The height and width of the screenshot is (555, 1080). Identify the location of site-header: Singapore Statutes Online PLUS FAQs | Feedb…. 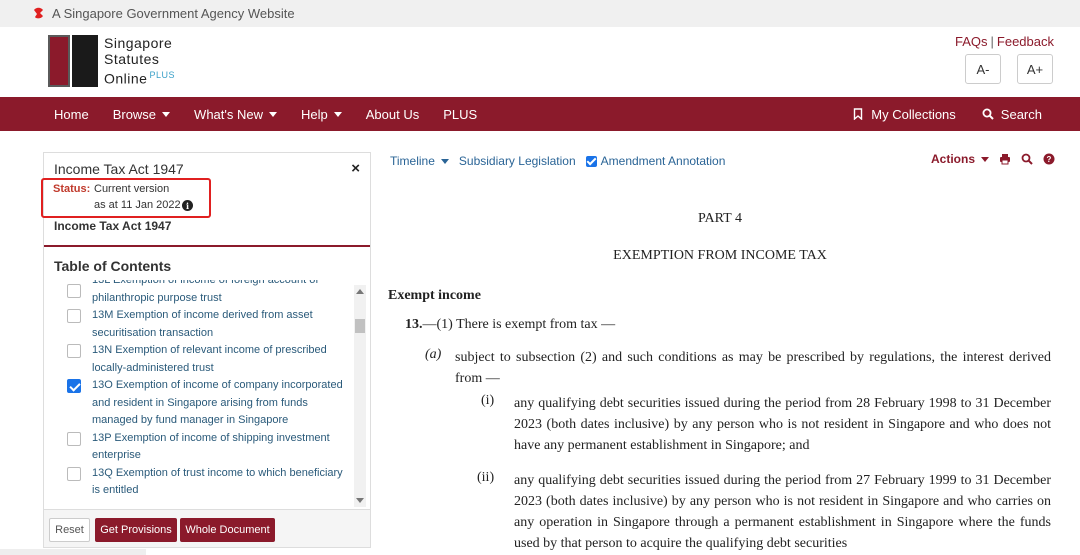
(540, 62).